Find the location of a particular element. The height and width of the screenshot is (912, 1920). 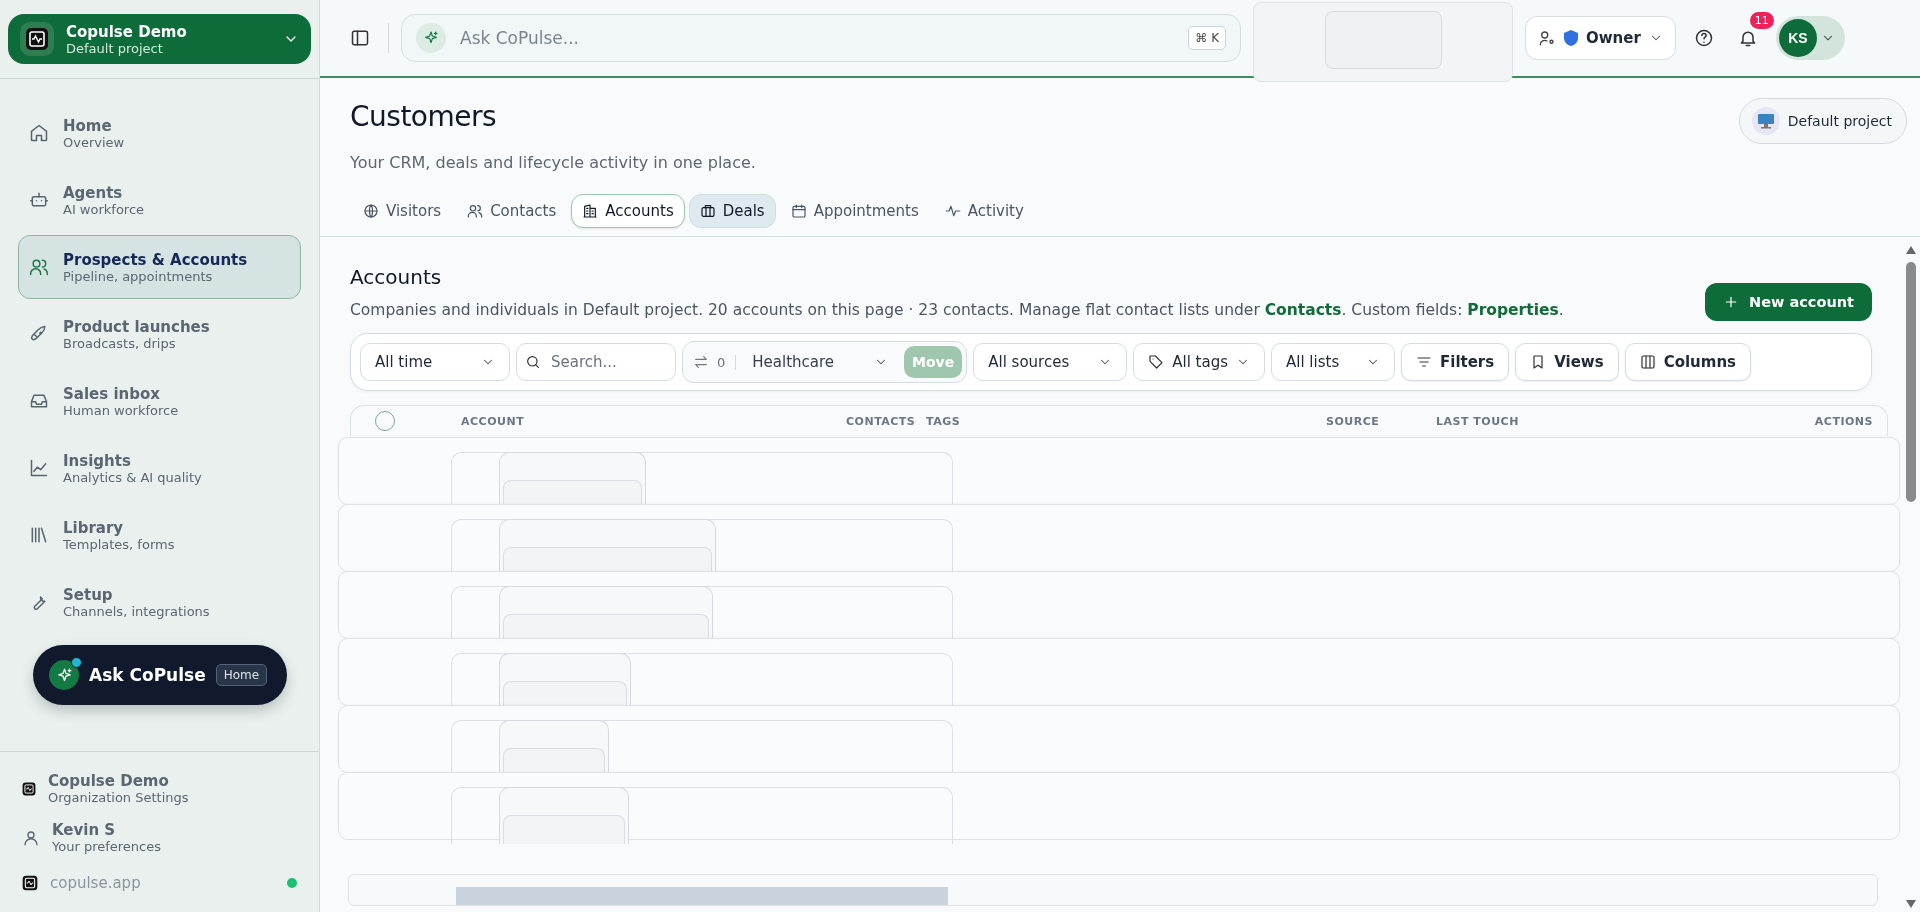

monitor-icon is located at coordinates (1765, 121).